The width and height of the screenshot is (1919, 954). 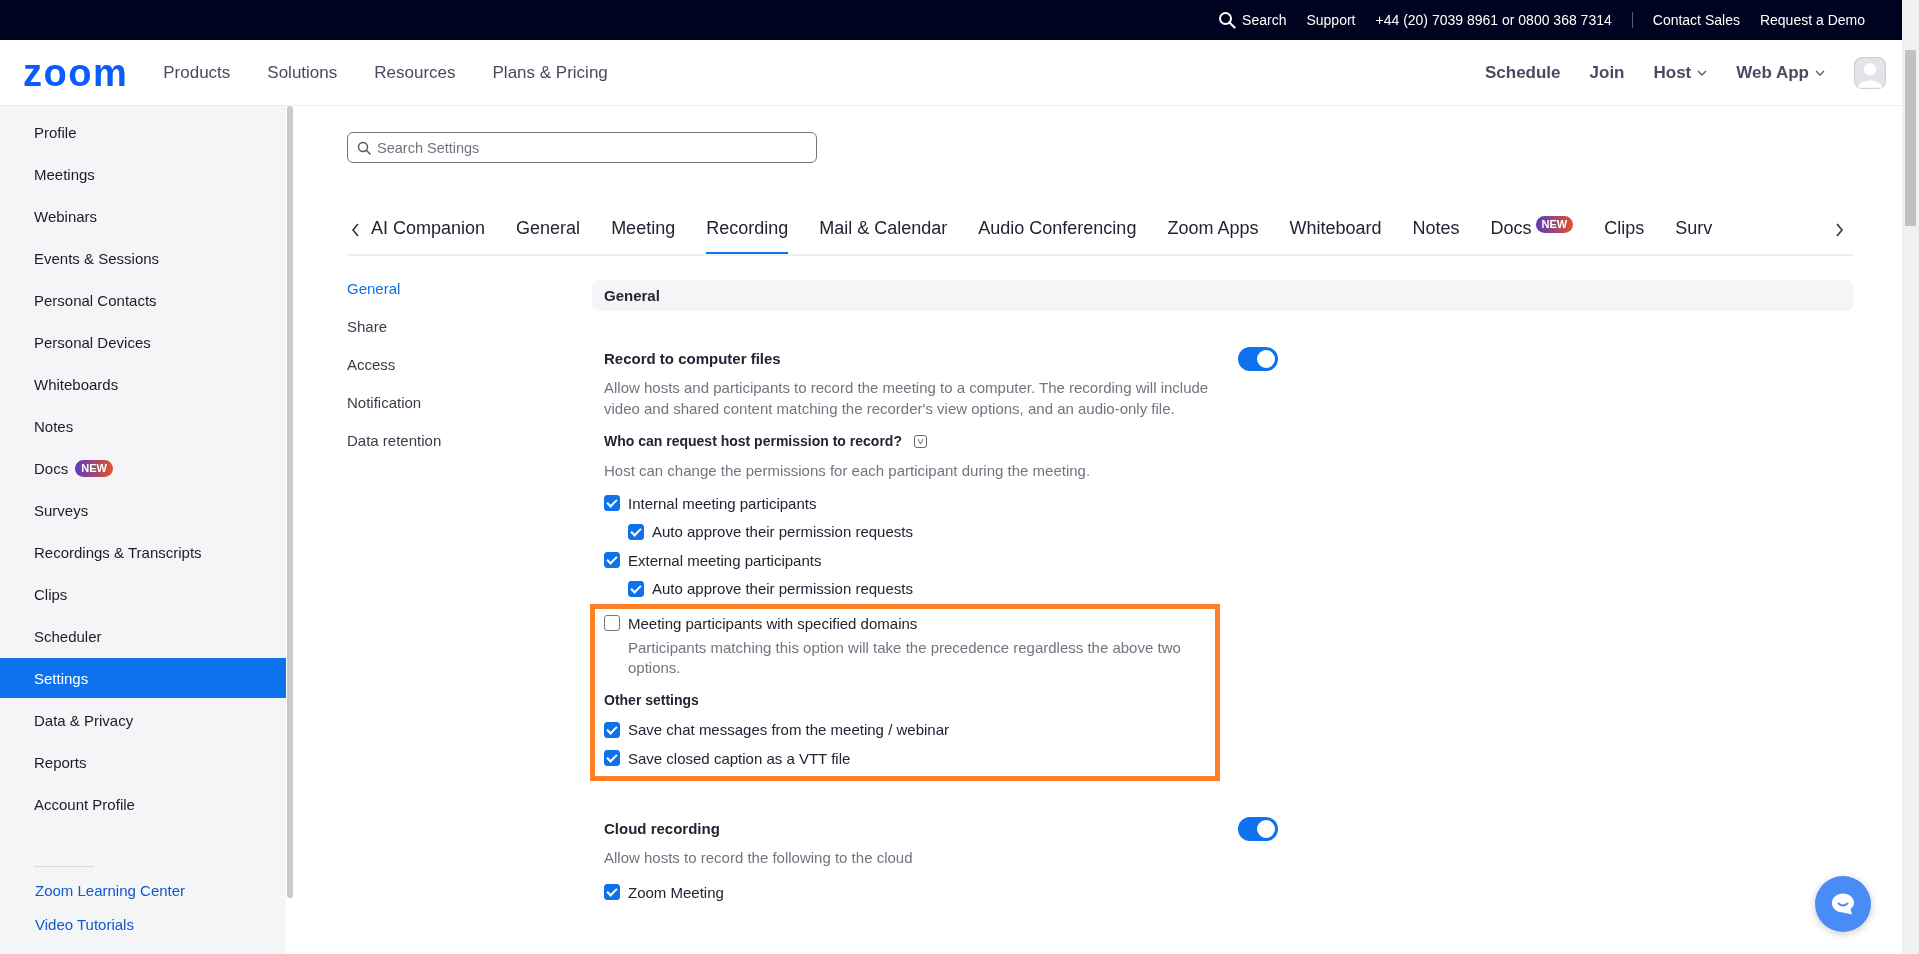 What do you see at coordinates (548, 234) in the screenshot?
I see `settings-tab: General` at bounding box center [548, 234].